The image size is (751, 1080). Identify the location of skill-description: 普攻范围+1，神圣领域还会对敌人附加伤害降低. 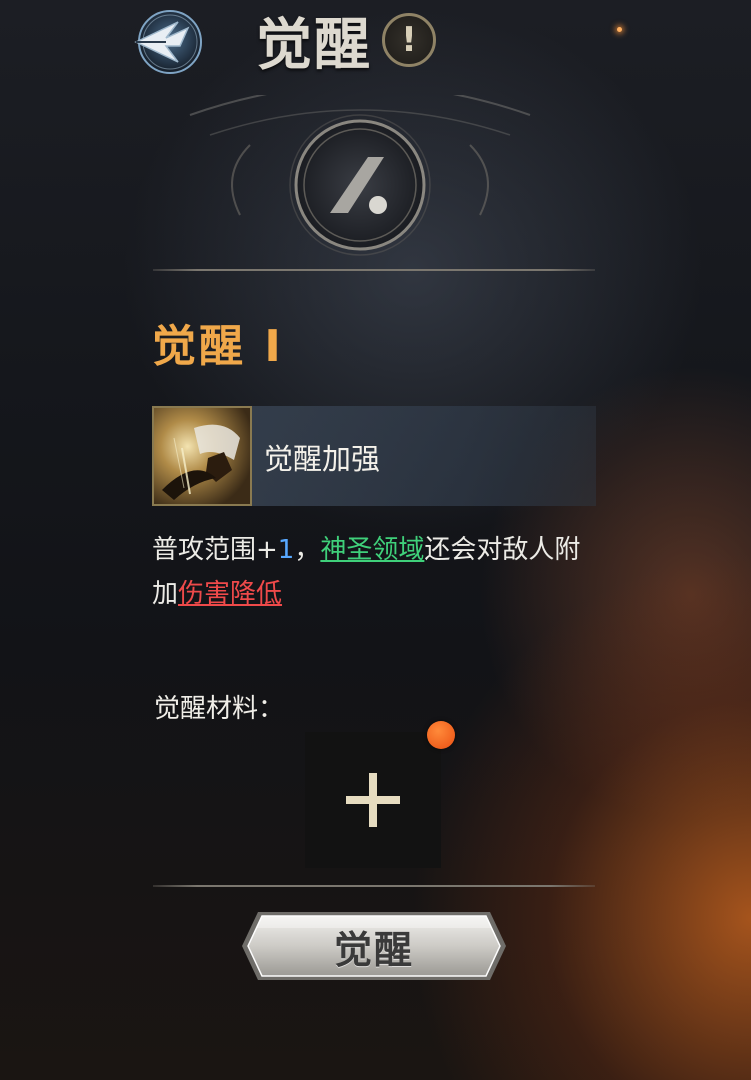
(372, 572).